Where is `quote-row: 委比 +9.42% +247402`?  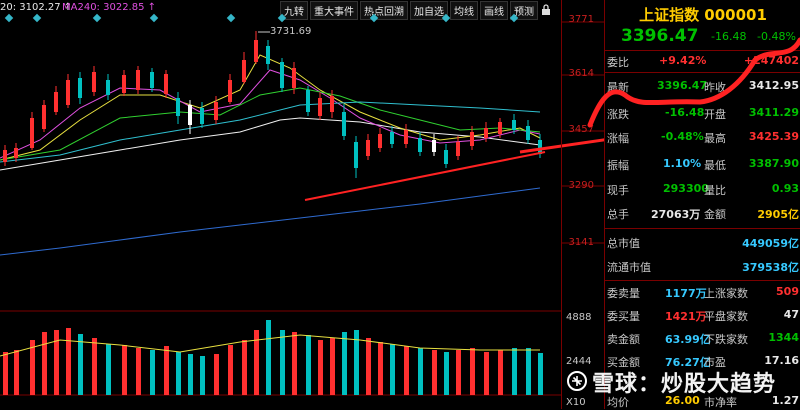
quote-row: 委比 +9.42% +247402 is located at coordinates (702, 61).